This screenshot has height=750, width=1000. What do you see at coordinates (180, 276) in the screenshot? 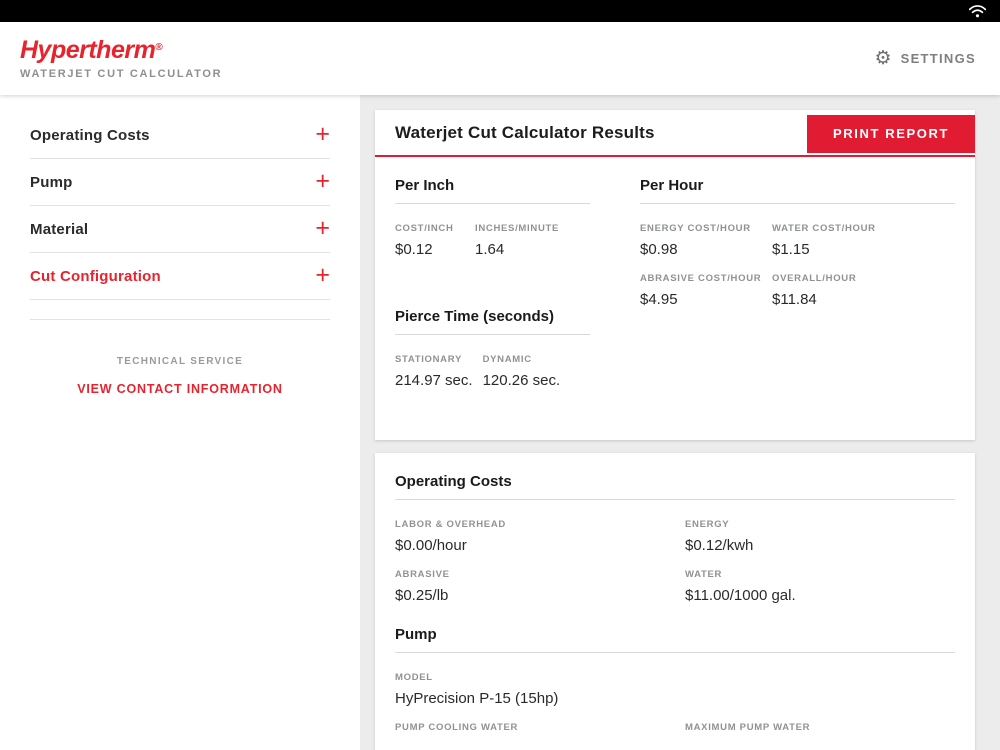
I see `sidebar-item-cut-configuration: Cut Configuration +` at bounding box center [180, 276].